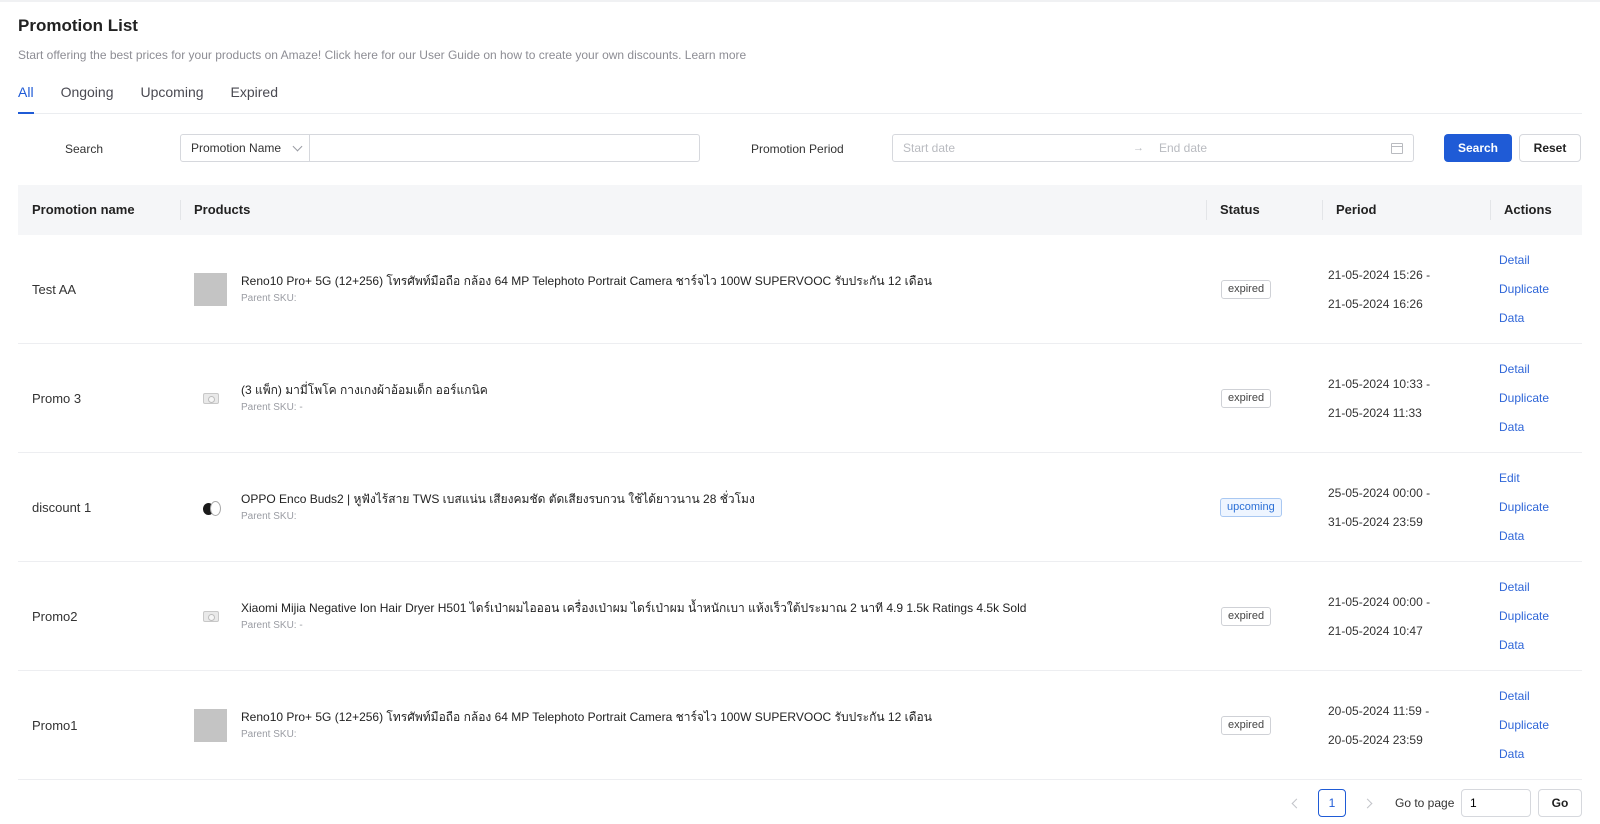 This screenshot has width=1600, height=824. Describe the element at coordinates (1375, 412) in the screenshot. I see `period-end: 21-05-2024 11:33` at that location.